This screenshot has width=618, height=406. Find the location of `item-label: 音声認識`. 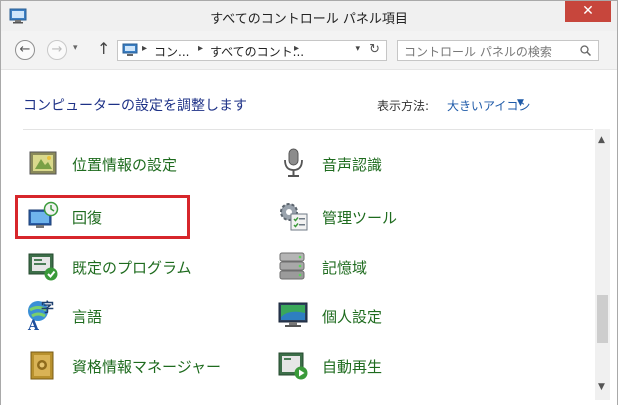

item-label: 音声認識 is located at coordinates (352, 165).